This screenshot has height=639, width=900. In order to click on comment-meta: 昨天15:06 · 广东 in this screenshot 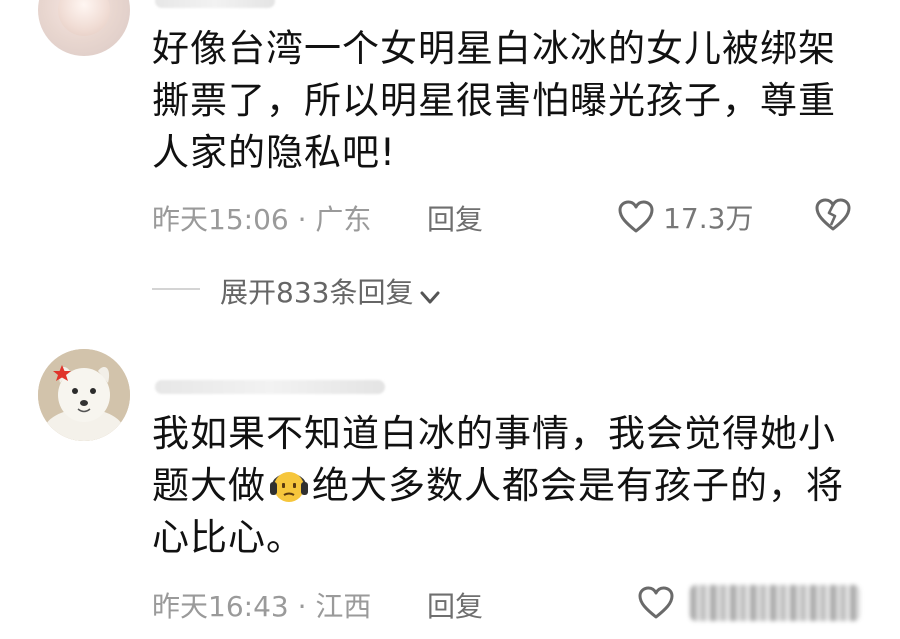, I will do `click(261, 218)`.